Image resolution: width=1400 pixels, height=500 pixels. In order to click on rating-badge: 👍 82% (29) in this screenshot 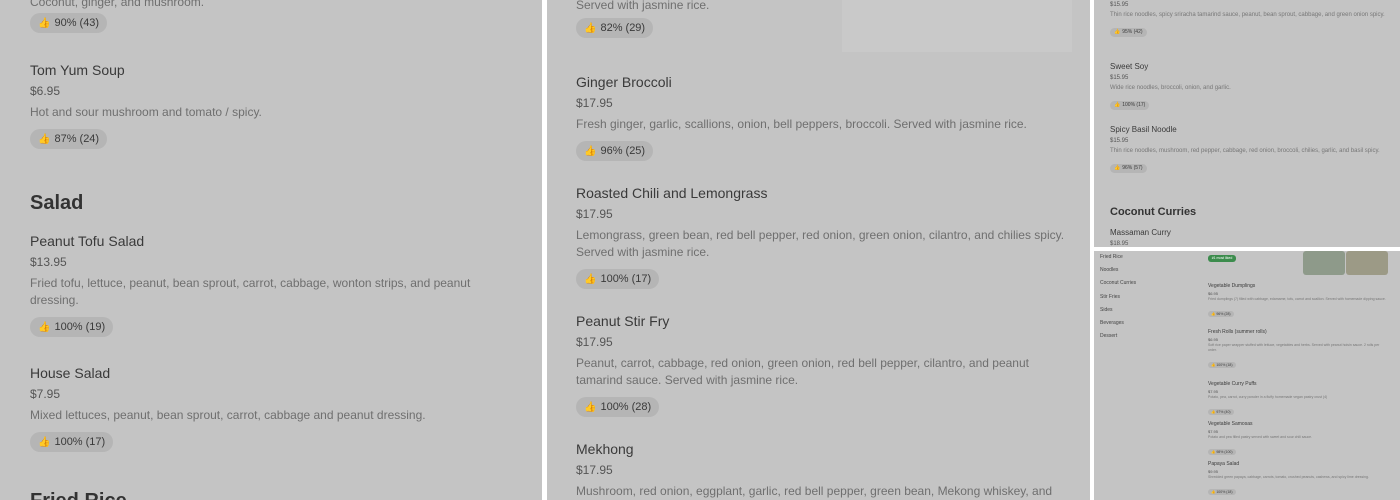, I will do `click(615, 28)`.